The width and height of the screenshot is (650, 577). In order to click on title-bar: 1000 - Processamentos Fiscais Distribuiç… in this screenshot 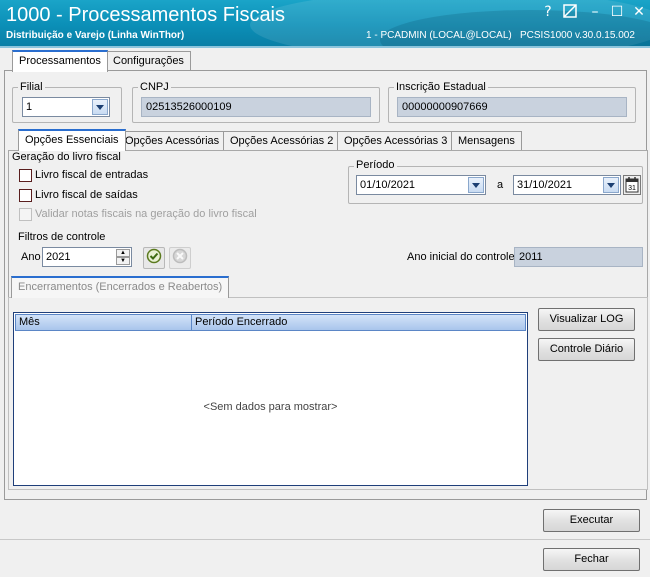, I will do `click(325, 23)`.